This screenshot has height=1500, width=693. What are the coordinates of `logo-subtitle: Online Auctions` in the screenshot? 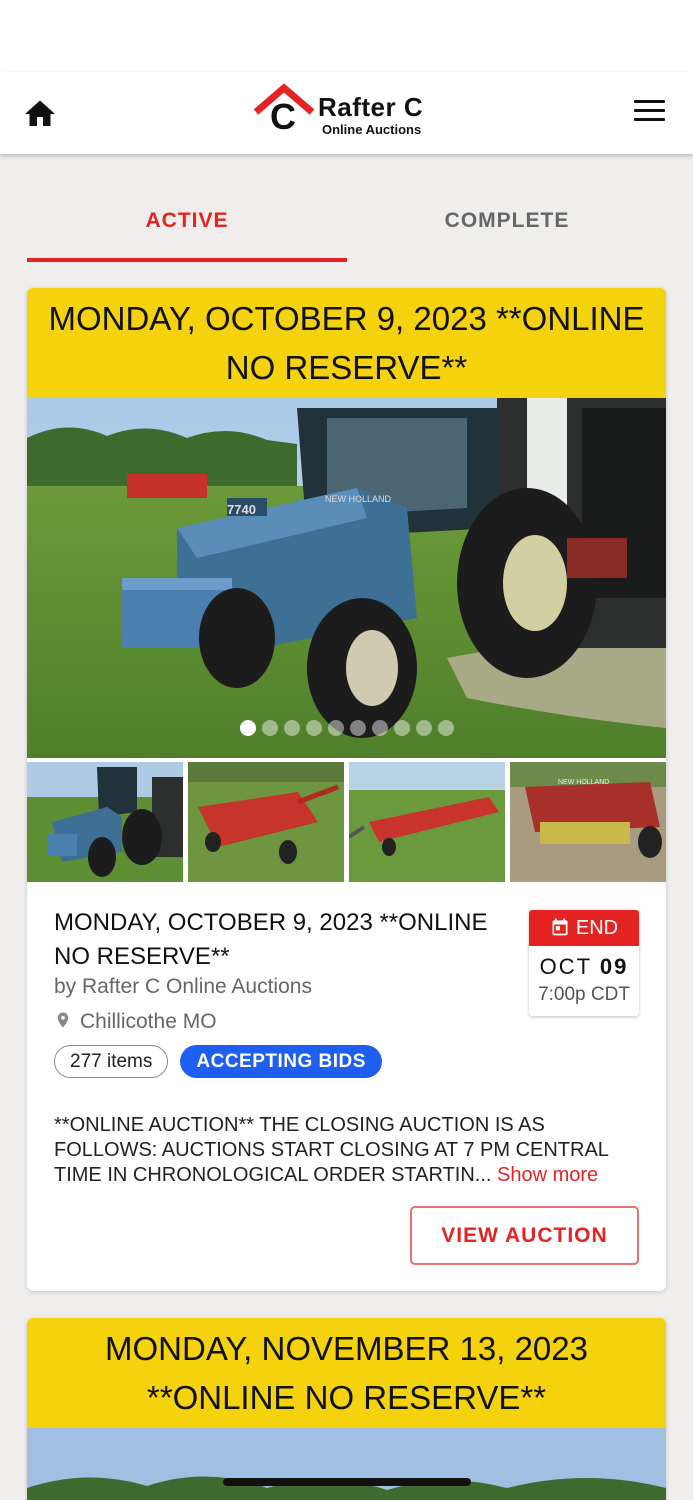 It's located at (372, 129).